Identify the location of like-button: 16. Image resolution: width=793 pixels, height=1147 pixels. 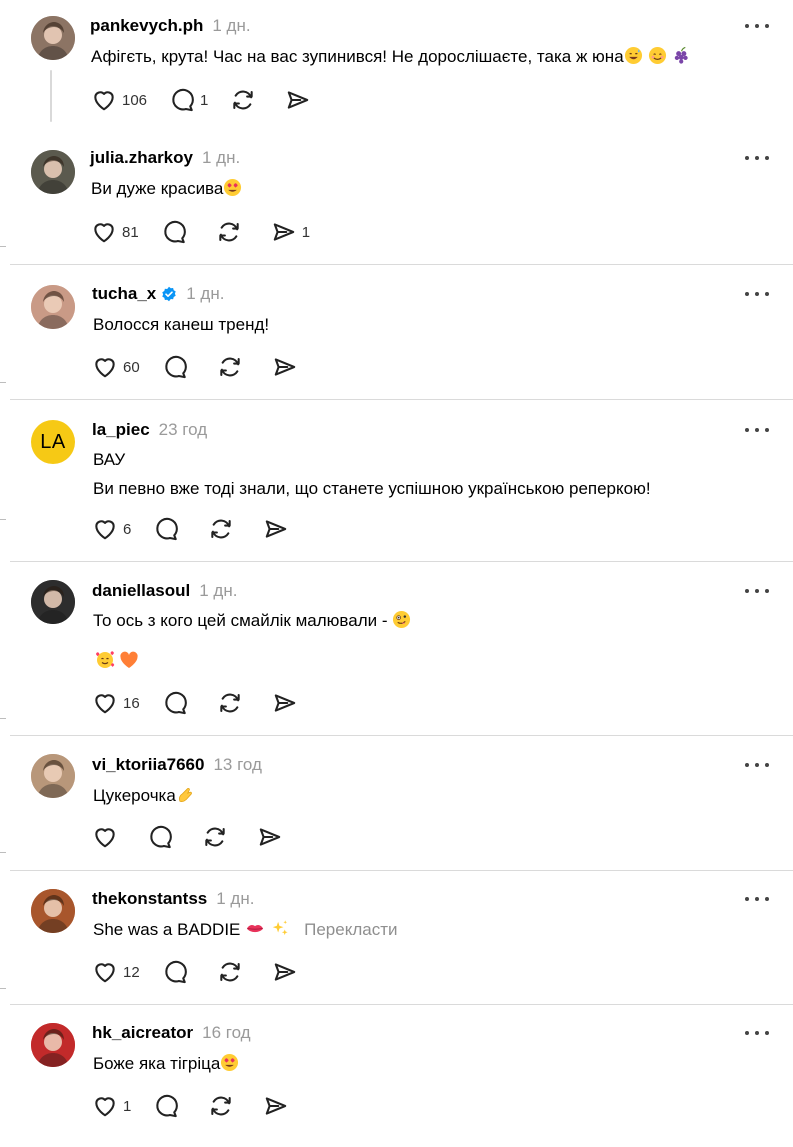
(116, 703).